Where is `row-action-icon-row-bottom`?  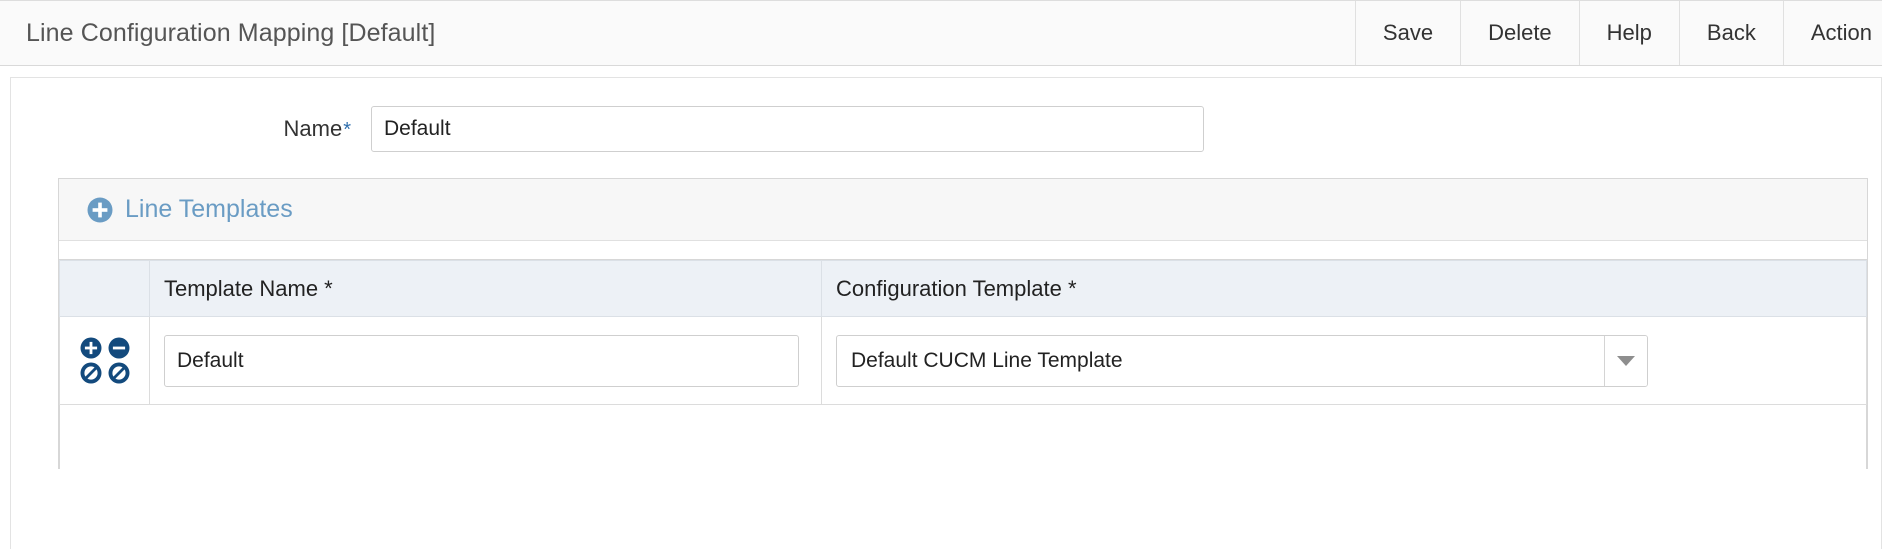
row-action-icon-row-bottom is located at coordinates (105, 373).